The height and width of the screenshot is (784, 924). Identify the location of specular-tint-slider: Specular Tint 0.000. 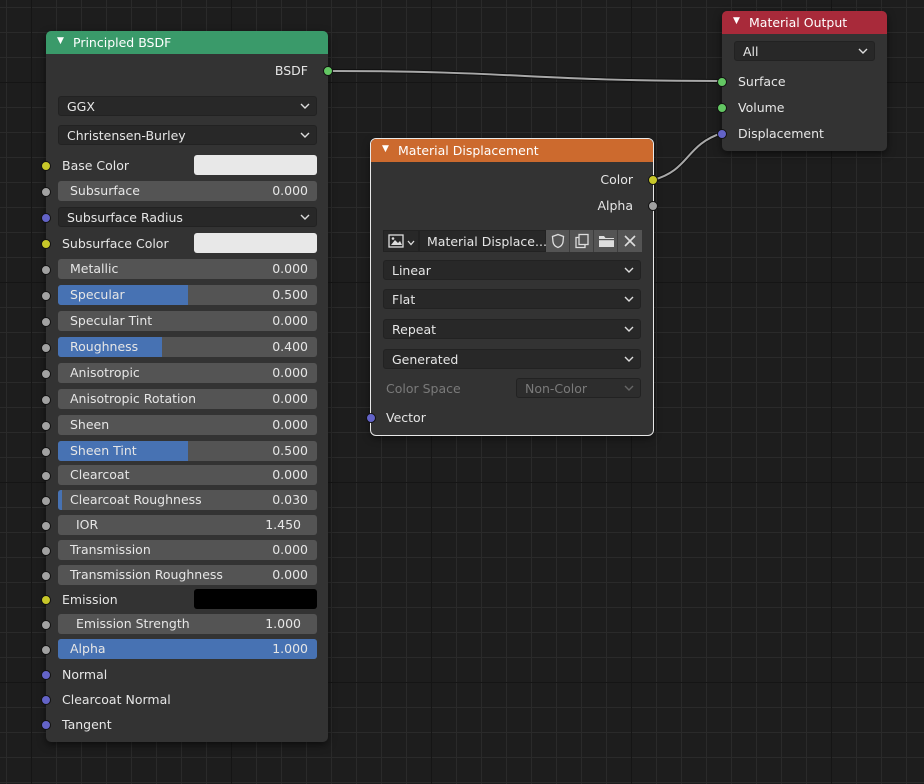
(187, 321).